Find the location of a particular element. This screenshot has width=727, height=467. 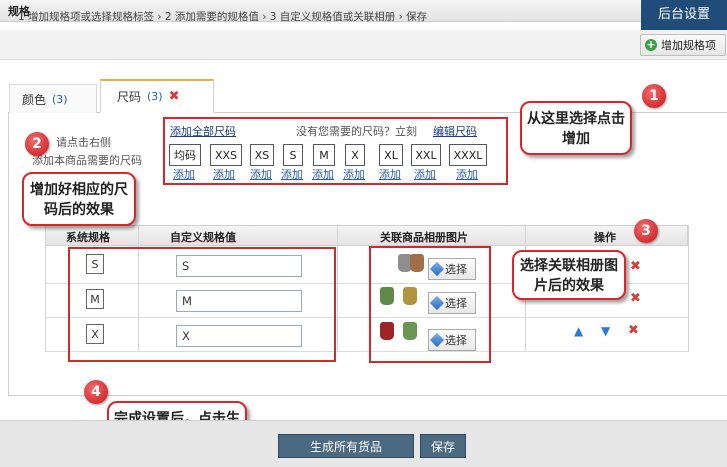

step-number-2: 2 is located at coordinates (37, 144).